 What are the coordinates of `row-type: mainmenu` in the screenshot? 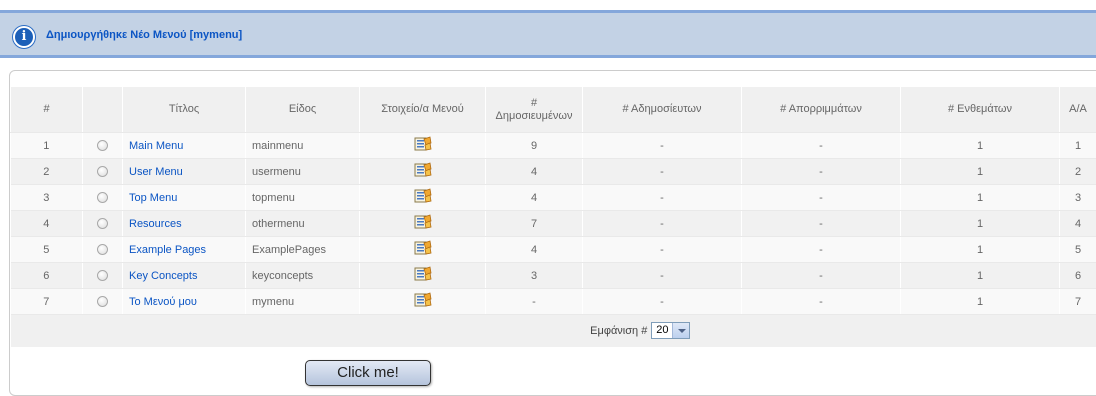 It's located at (302, 145).